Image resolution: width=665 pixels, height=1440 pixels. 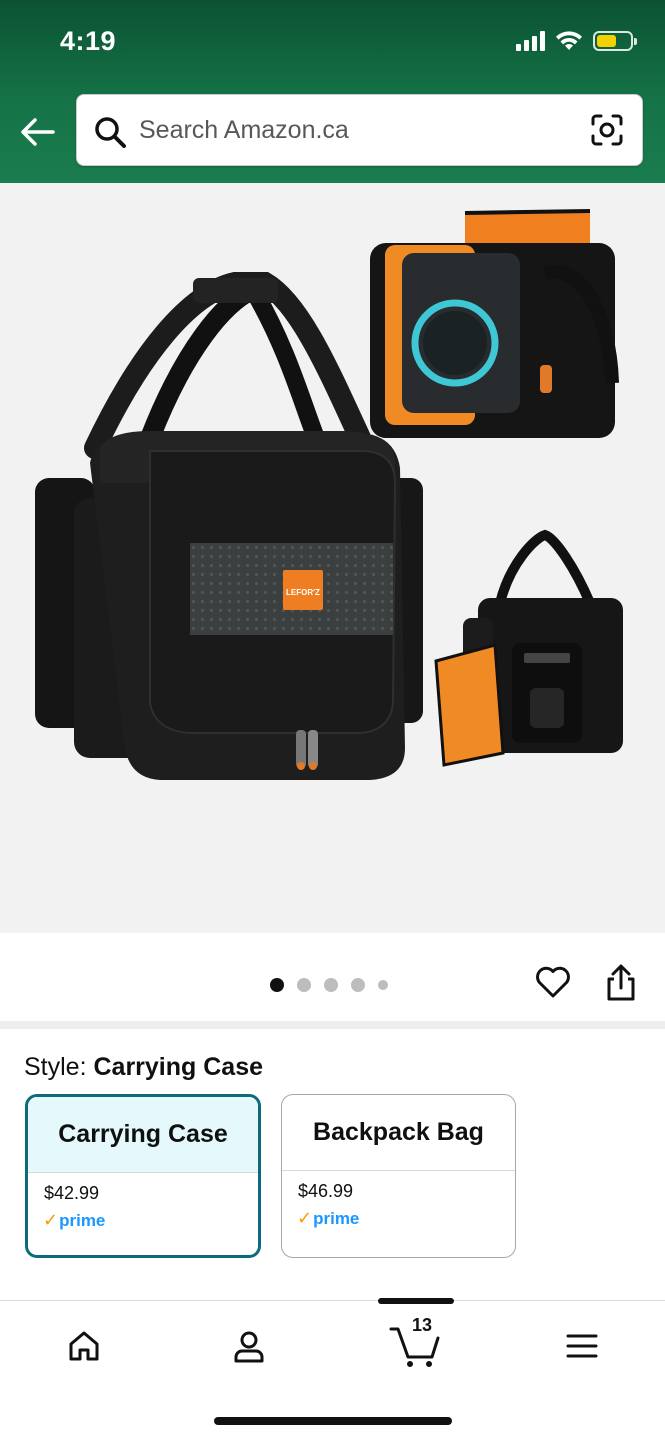 What do you see at coordinates (332, 1369) in the screenshot?
I see `bottom-navigation: 13` at bounding box center [332, 1369].